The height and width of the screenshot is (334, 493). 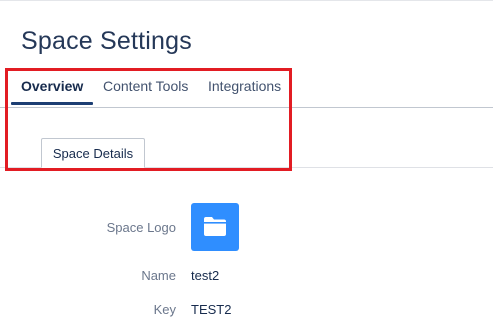 What do you see at coordinates (205, 275) in the screenshot?
I see `name-value: test2` at bounding box center [205, 275].